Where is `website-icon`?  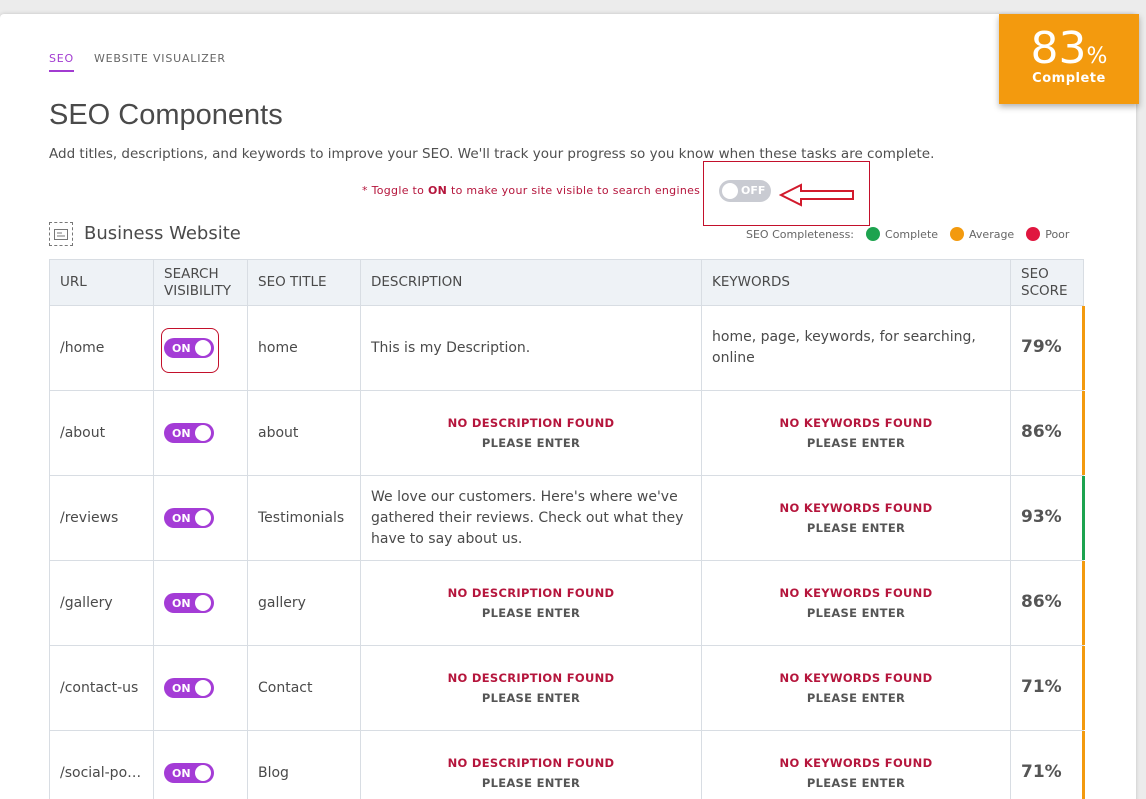
website-icon is located at coordinates (61, 234).